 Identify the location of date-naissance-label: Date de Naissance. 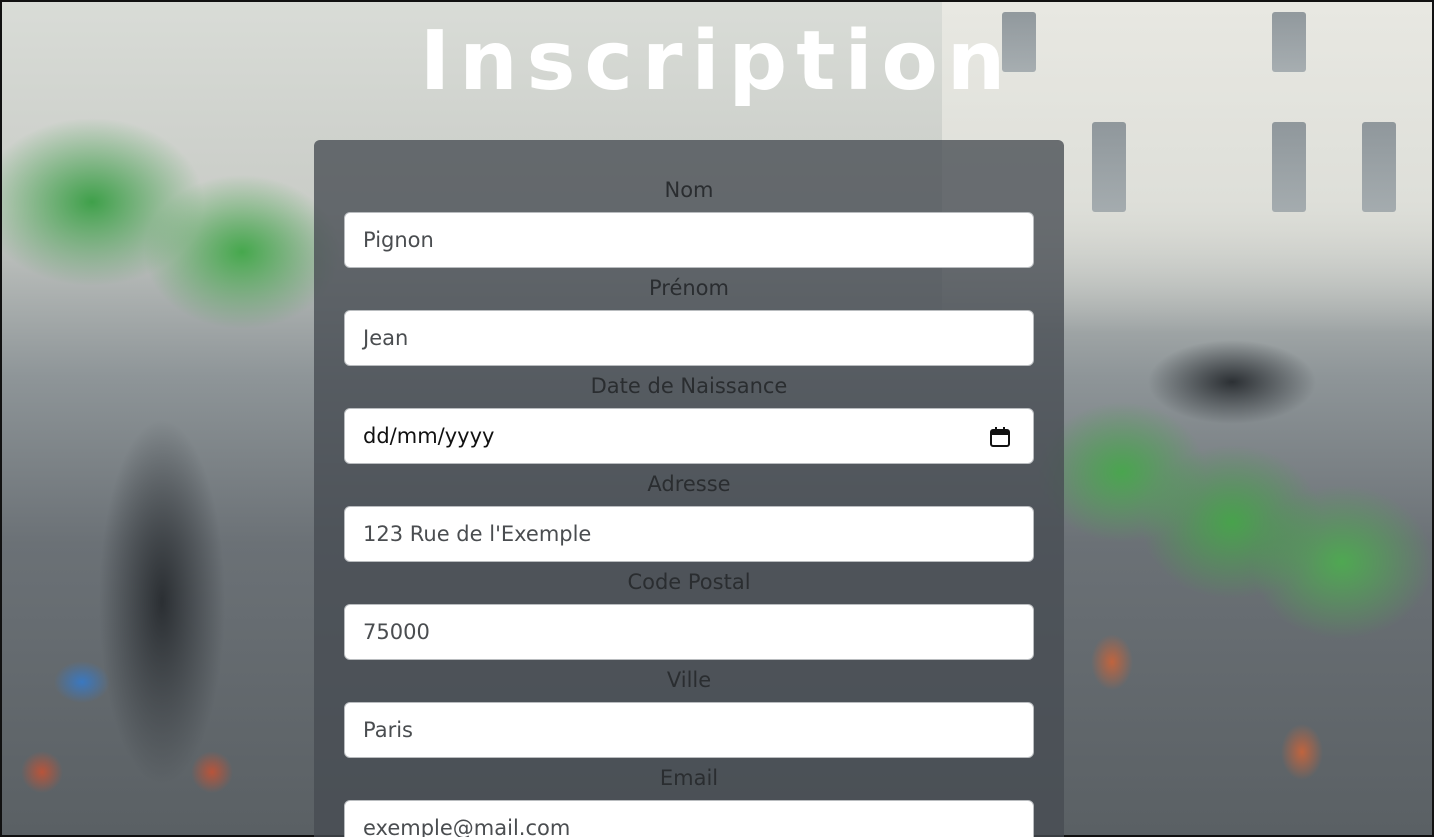
(689, 386).